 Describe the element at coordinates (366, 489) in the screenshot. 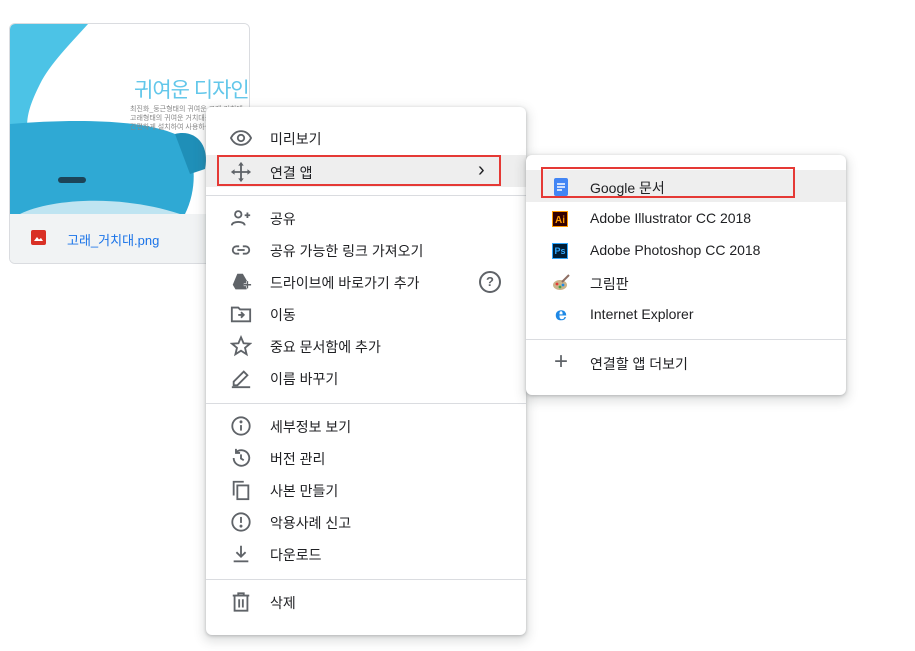

I see `menu-item-make-copy: 사본 만들기` at that location.